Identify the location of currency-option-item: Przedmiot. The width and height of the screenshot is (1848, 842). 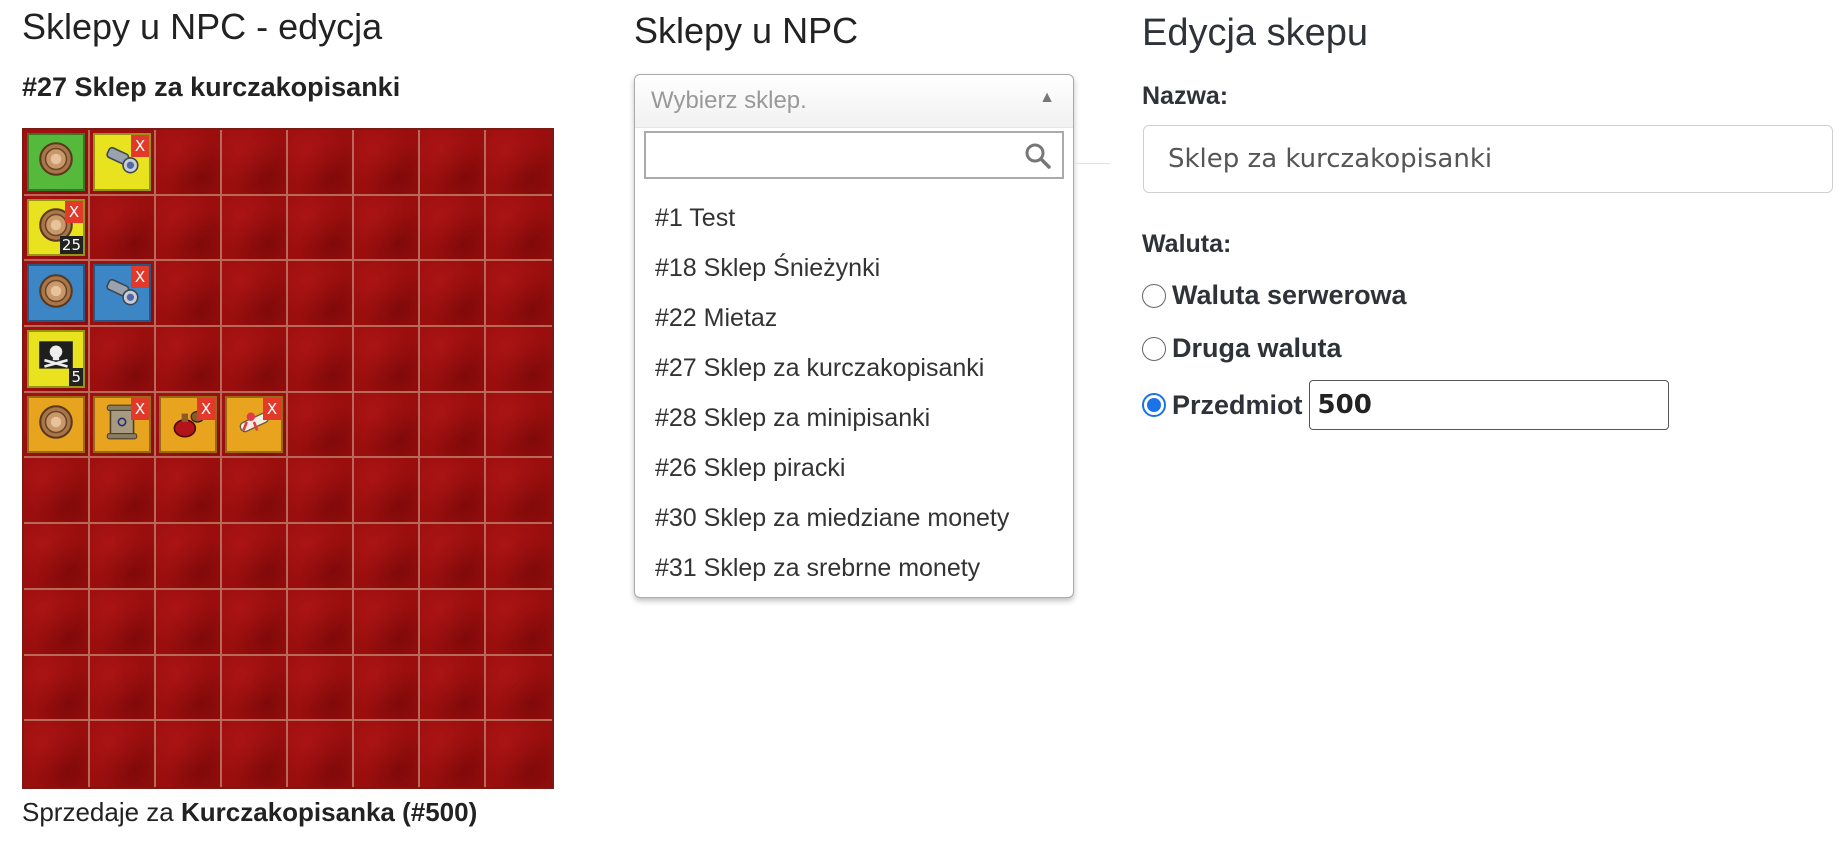
(1405, 405).